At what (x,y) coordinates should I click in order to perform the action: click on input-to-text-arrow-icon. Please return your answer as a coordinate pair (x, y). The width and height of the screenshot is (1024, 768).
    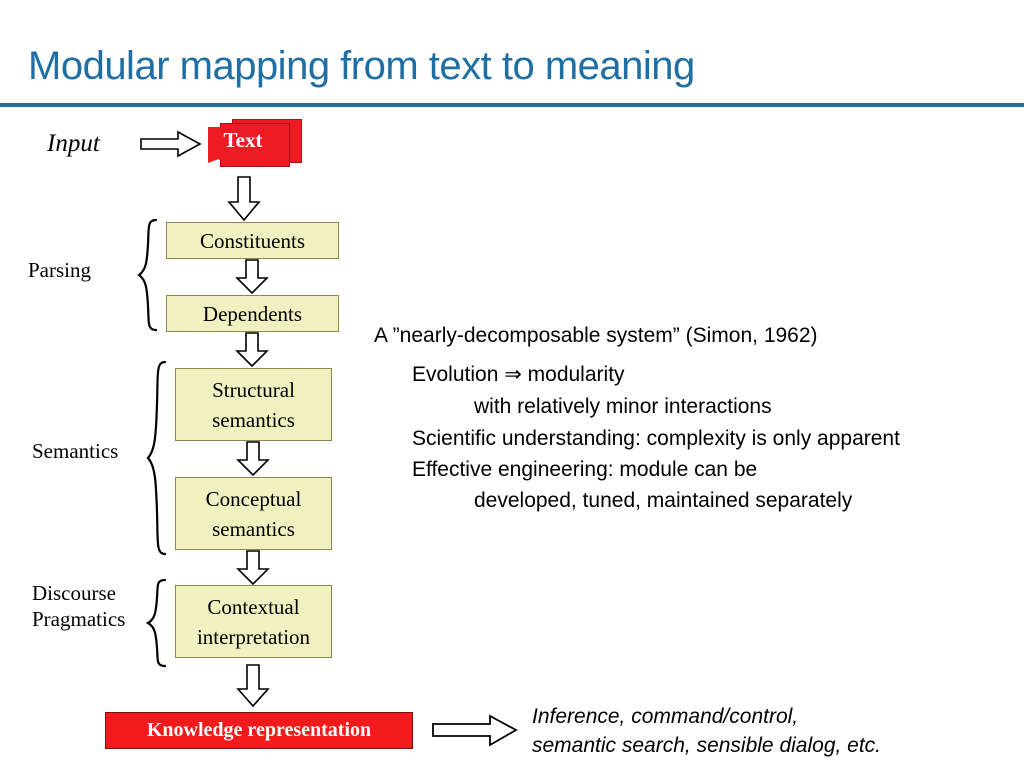
    Looking at the image, I should click on (171, 144).